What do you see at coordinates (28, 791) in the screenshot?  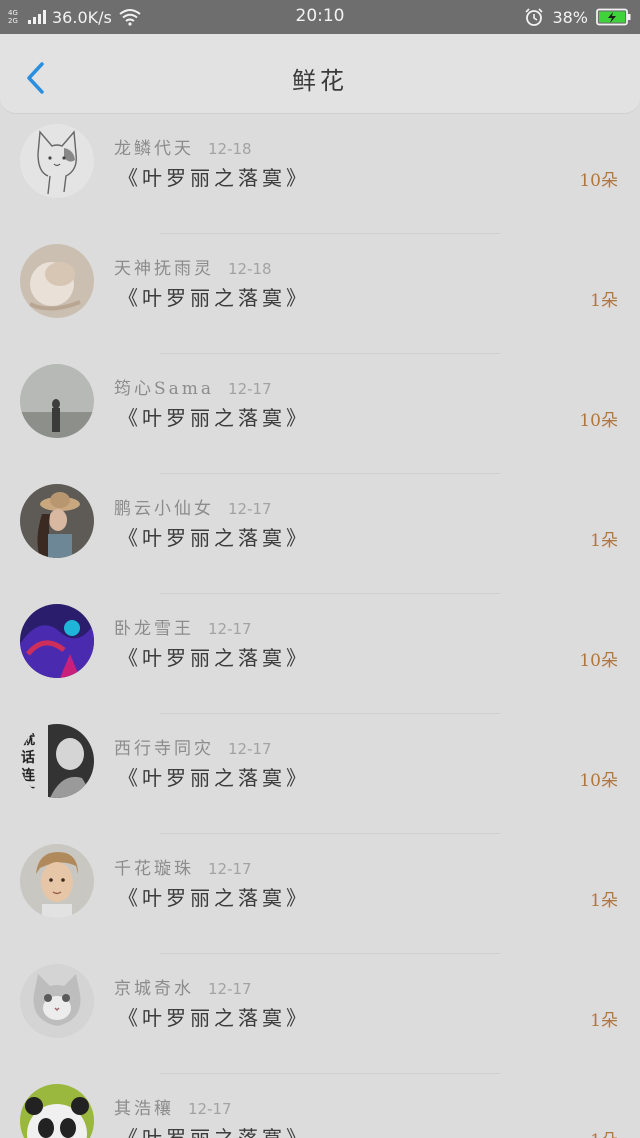 I see `svg-text: 等` at bounding box center [28, 791].